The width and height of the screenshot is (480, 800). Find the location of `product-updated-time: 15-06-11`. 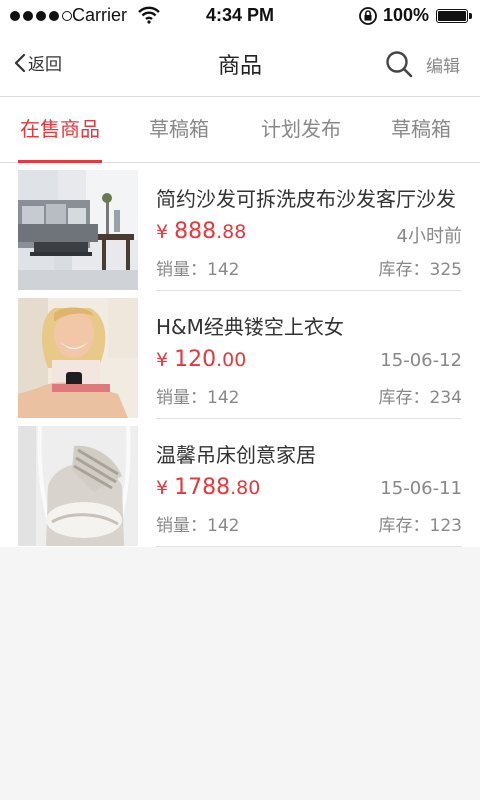

product-updated-time: 15-06-11 is located at coordinates (421, 488).